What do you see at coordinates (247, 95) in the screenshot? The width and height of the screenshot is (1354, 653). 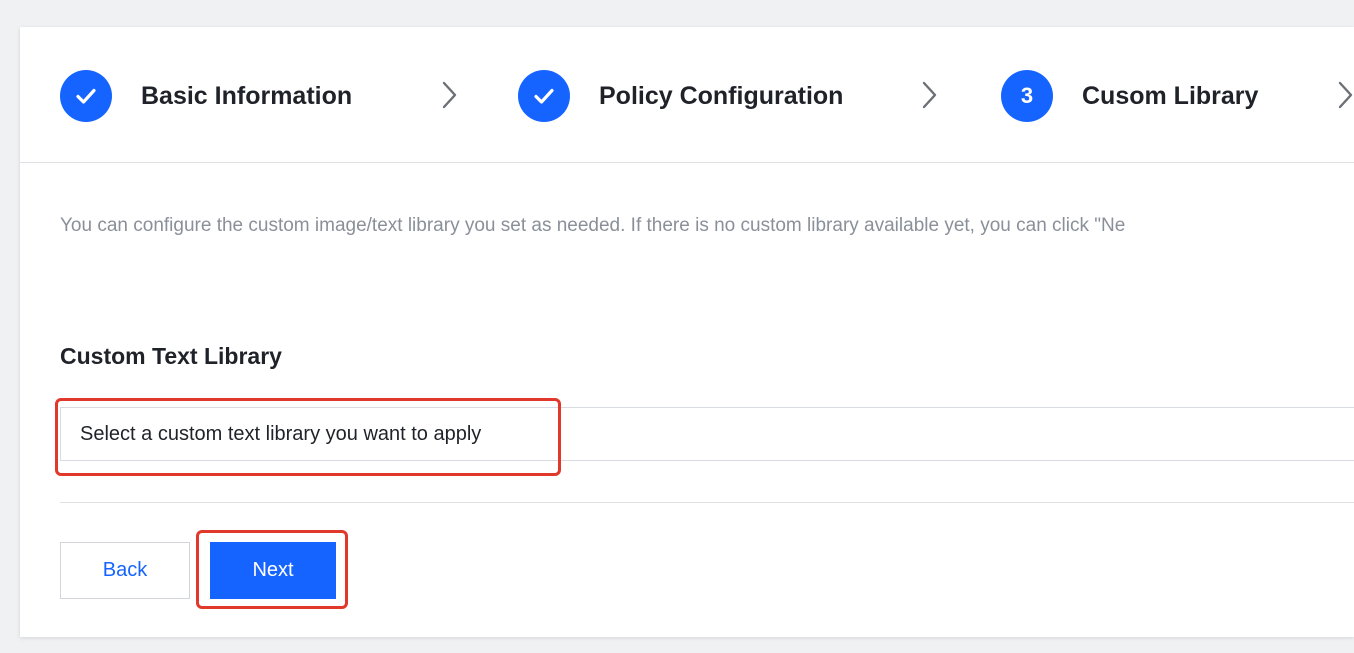 I see `step-label: Basic Information` at bounding box center [247, 95].